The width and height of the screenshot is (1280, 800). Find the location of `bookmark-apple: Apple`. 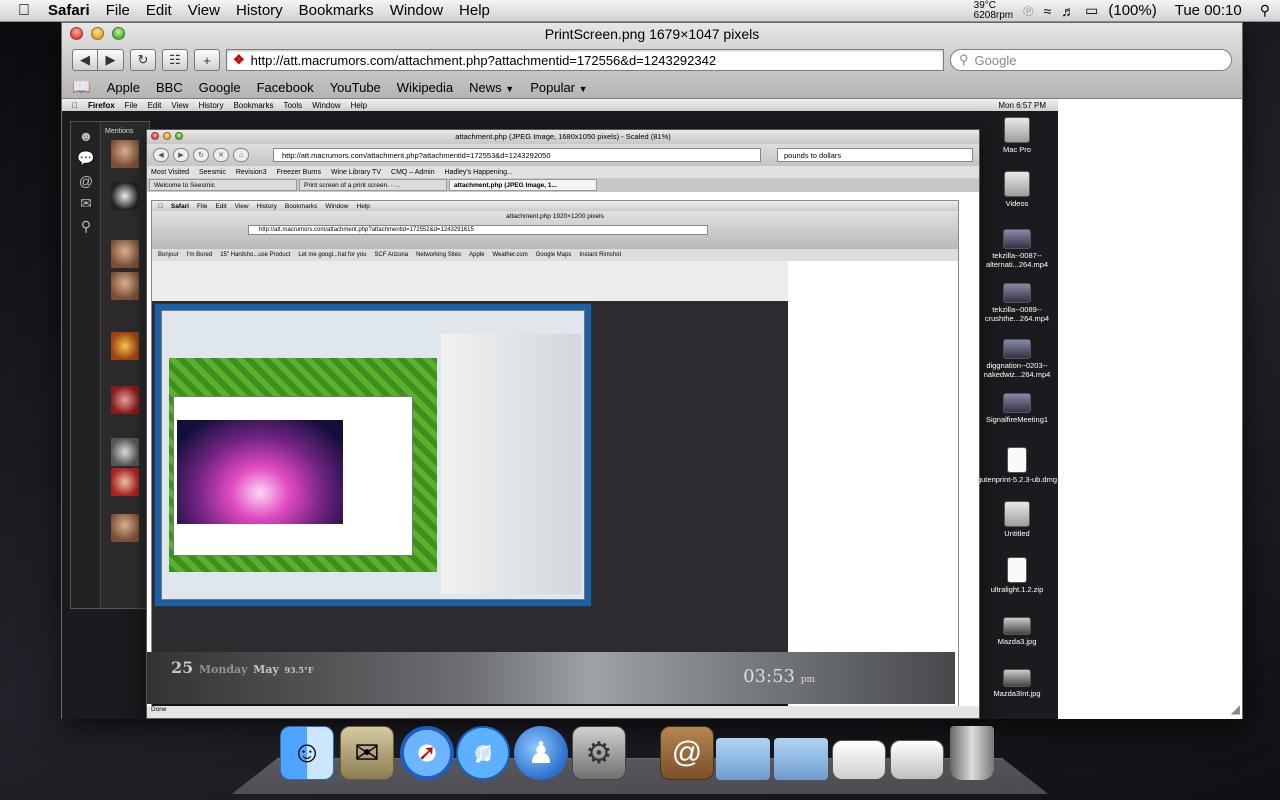

bookmark-apple: Apple is located at coordinates (123, 87).